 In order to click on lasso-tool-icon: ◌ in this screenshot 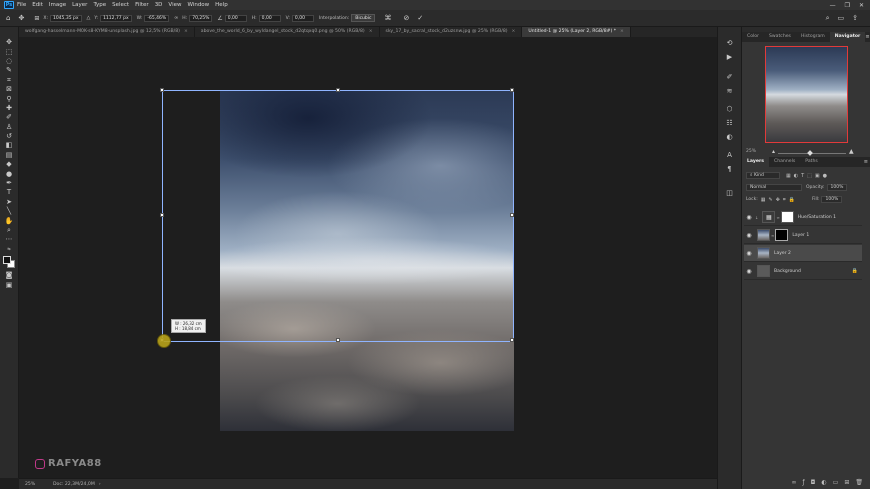, I will do `click(9, 61)`.